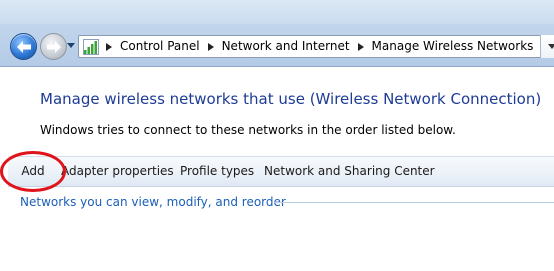 The width and height of the screenshot is (554, 271). I want to click on section-divider, so click(414, 202).